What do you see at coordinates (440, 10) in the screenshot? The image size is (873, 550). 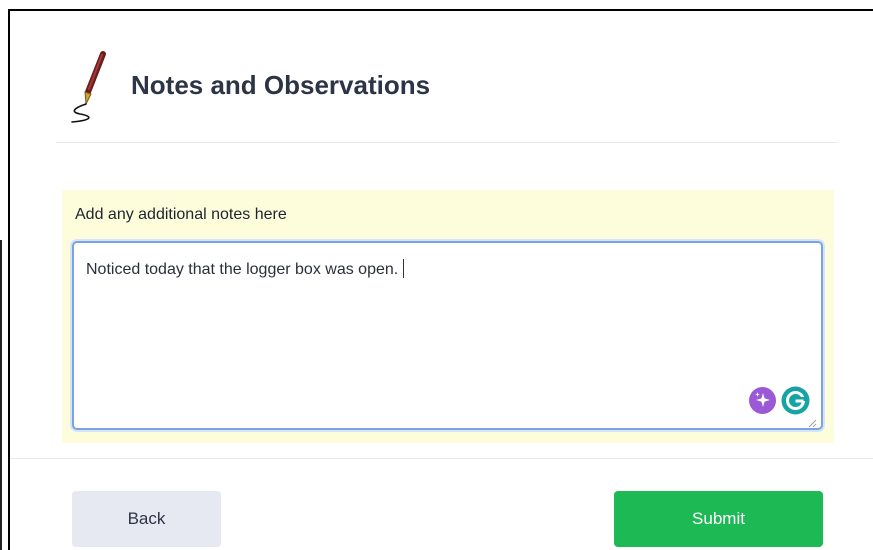 I see `frame-border-top` at bounding box center [440, 10].